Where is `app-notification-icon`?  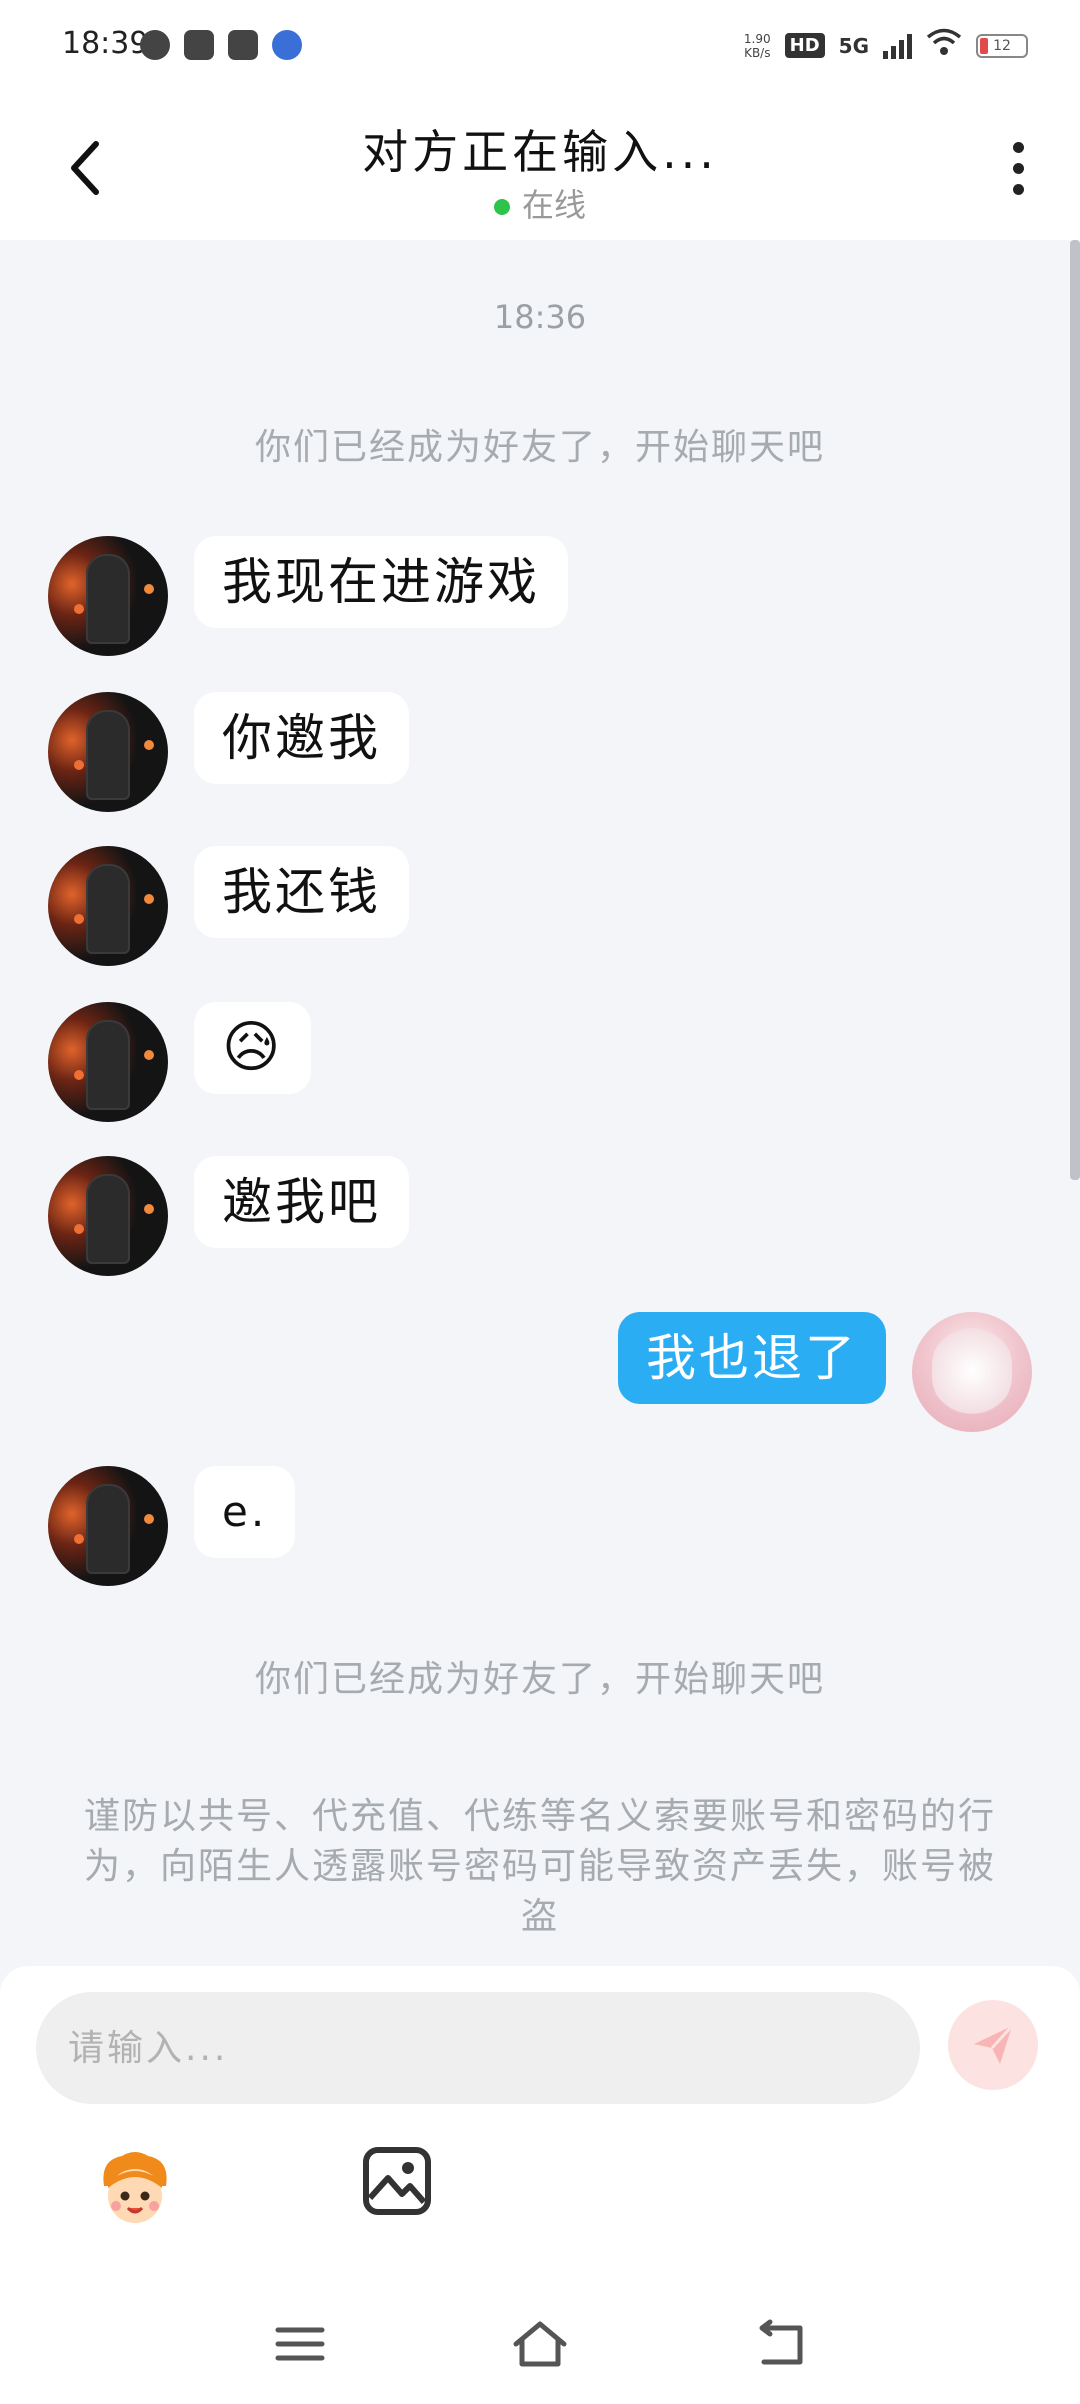
app-notification-icon is located at coordinates (155, 45).